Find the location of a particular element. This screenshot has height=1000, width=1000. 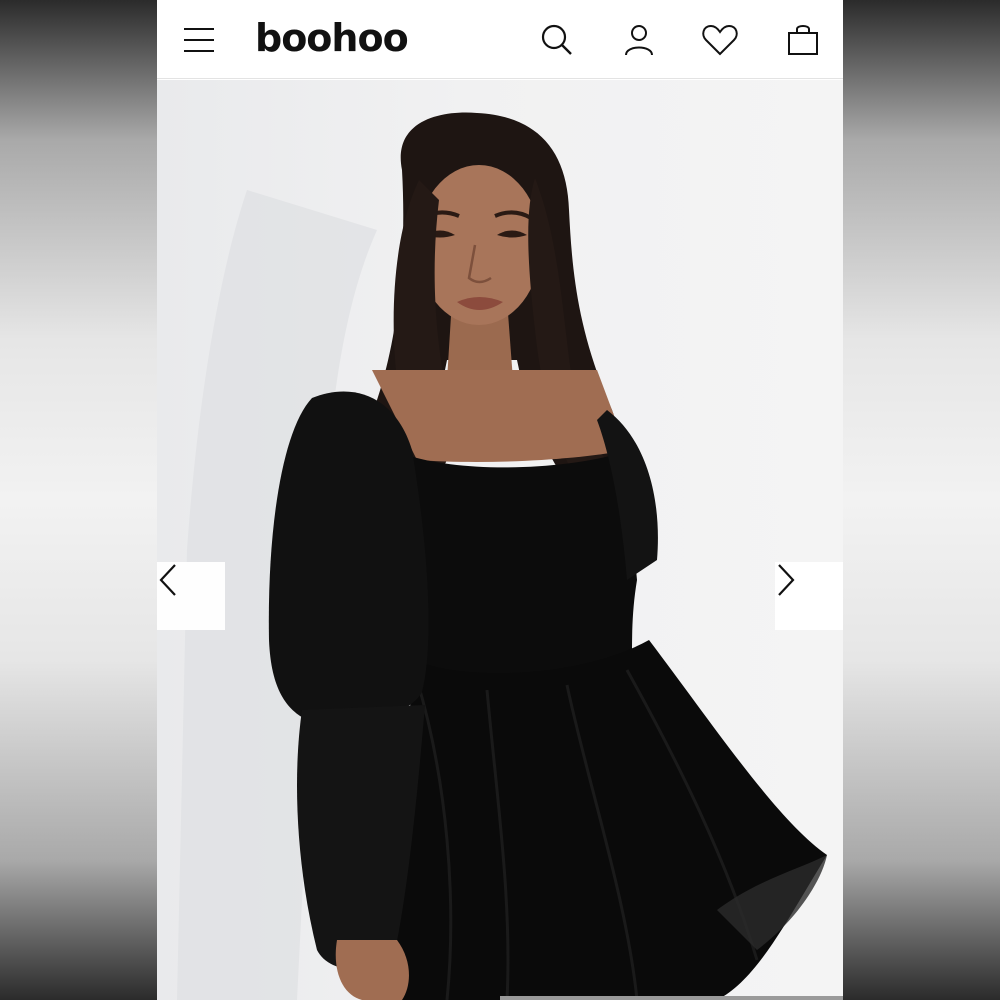

site-header: boohoo is located at coordinates (500, 39).